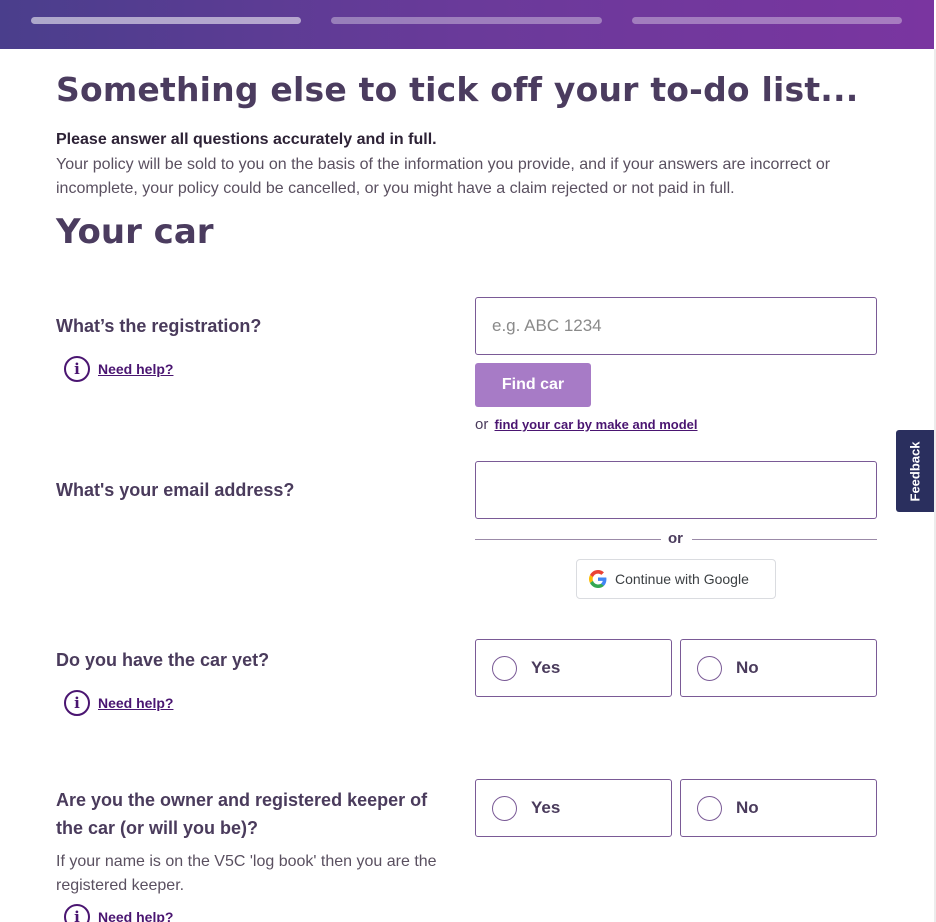 The height and width of the screenshot is (922, 936). Describe the element at coordinates (568, 539) in the screenshot. I see `divider-left` at that location.